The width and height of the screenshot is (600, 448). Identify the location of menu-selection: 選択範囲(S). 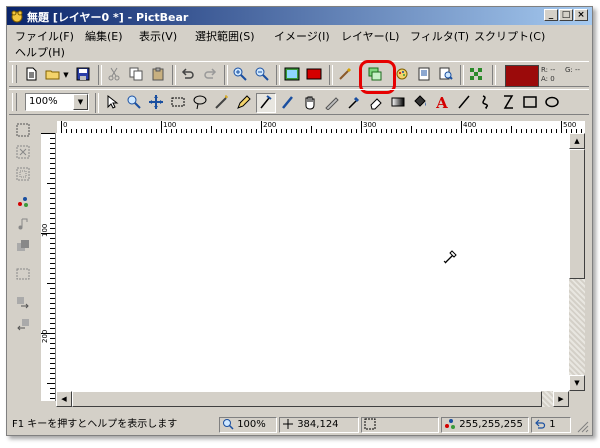
(225, 36).